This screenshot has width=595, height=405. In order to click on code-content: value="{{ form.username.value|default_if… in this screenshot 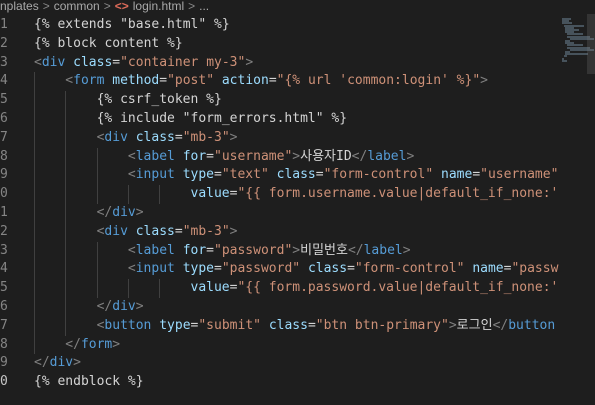, I will do `click(376, 194)`.